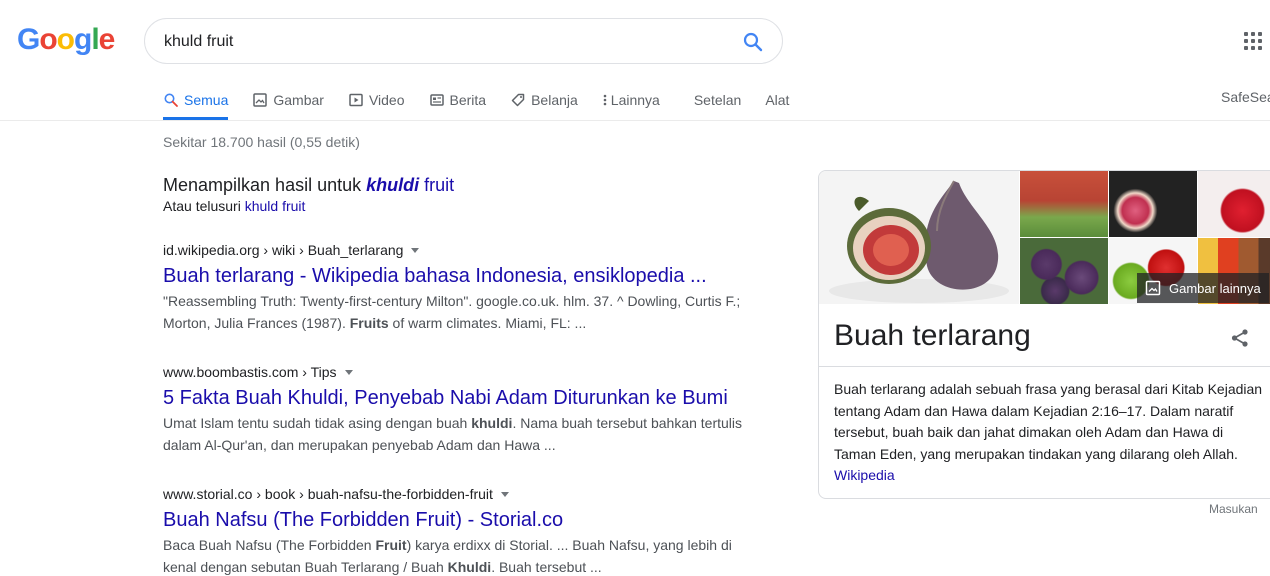 The width and height of the screenshot is (1270, 576). I want to click on showing-results-text: Menampilkan hasil untuk, so click(265, 185).